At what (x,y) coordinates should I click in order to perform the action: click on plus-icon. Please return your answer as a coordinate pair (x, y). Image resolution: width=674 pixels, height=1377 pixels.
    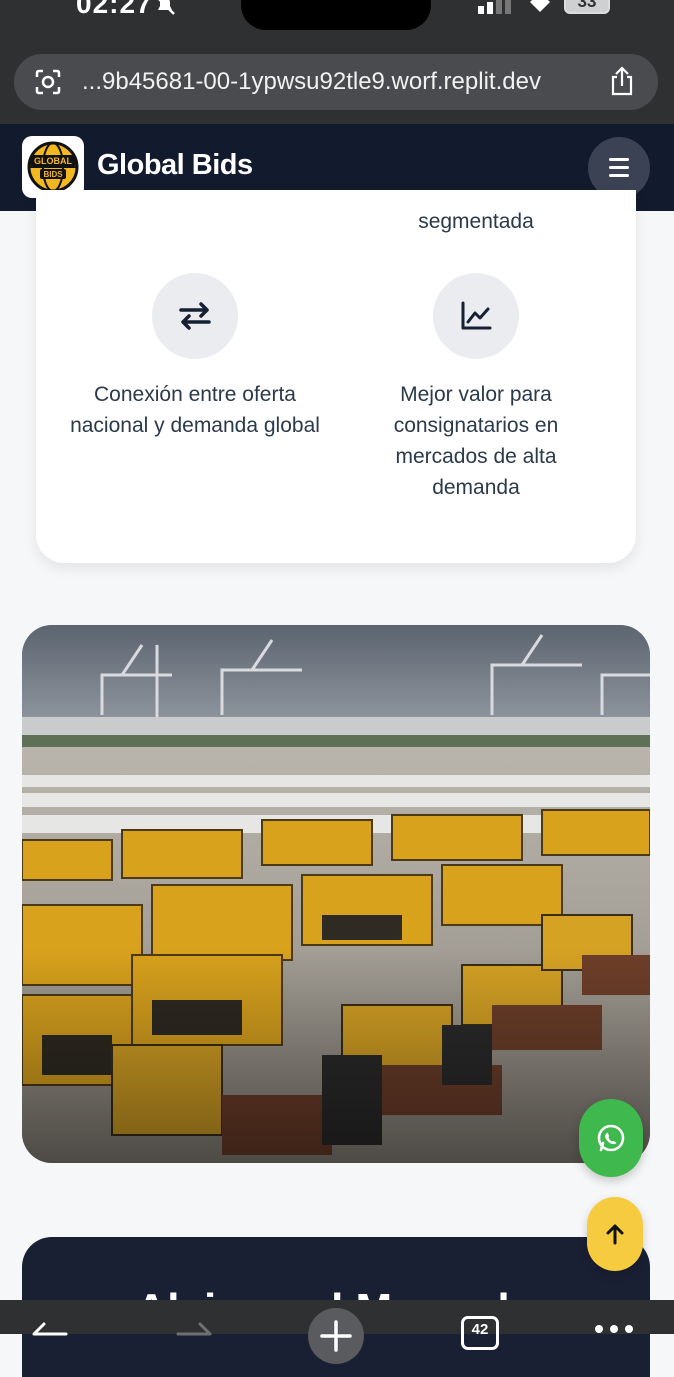
    Looking at the image, I should click on (336, 1336).